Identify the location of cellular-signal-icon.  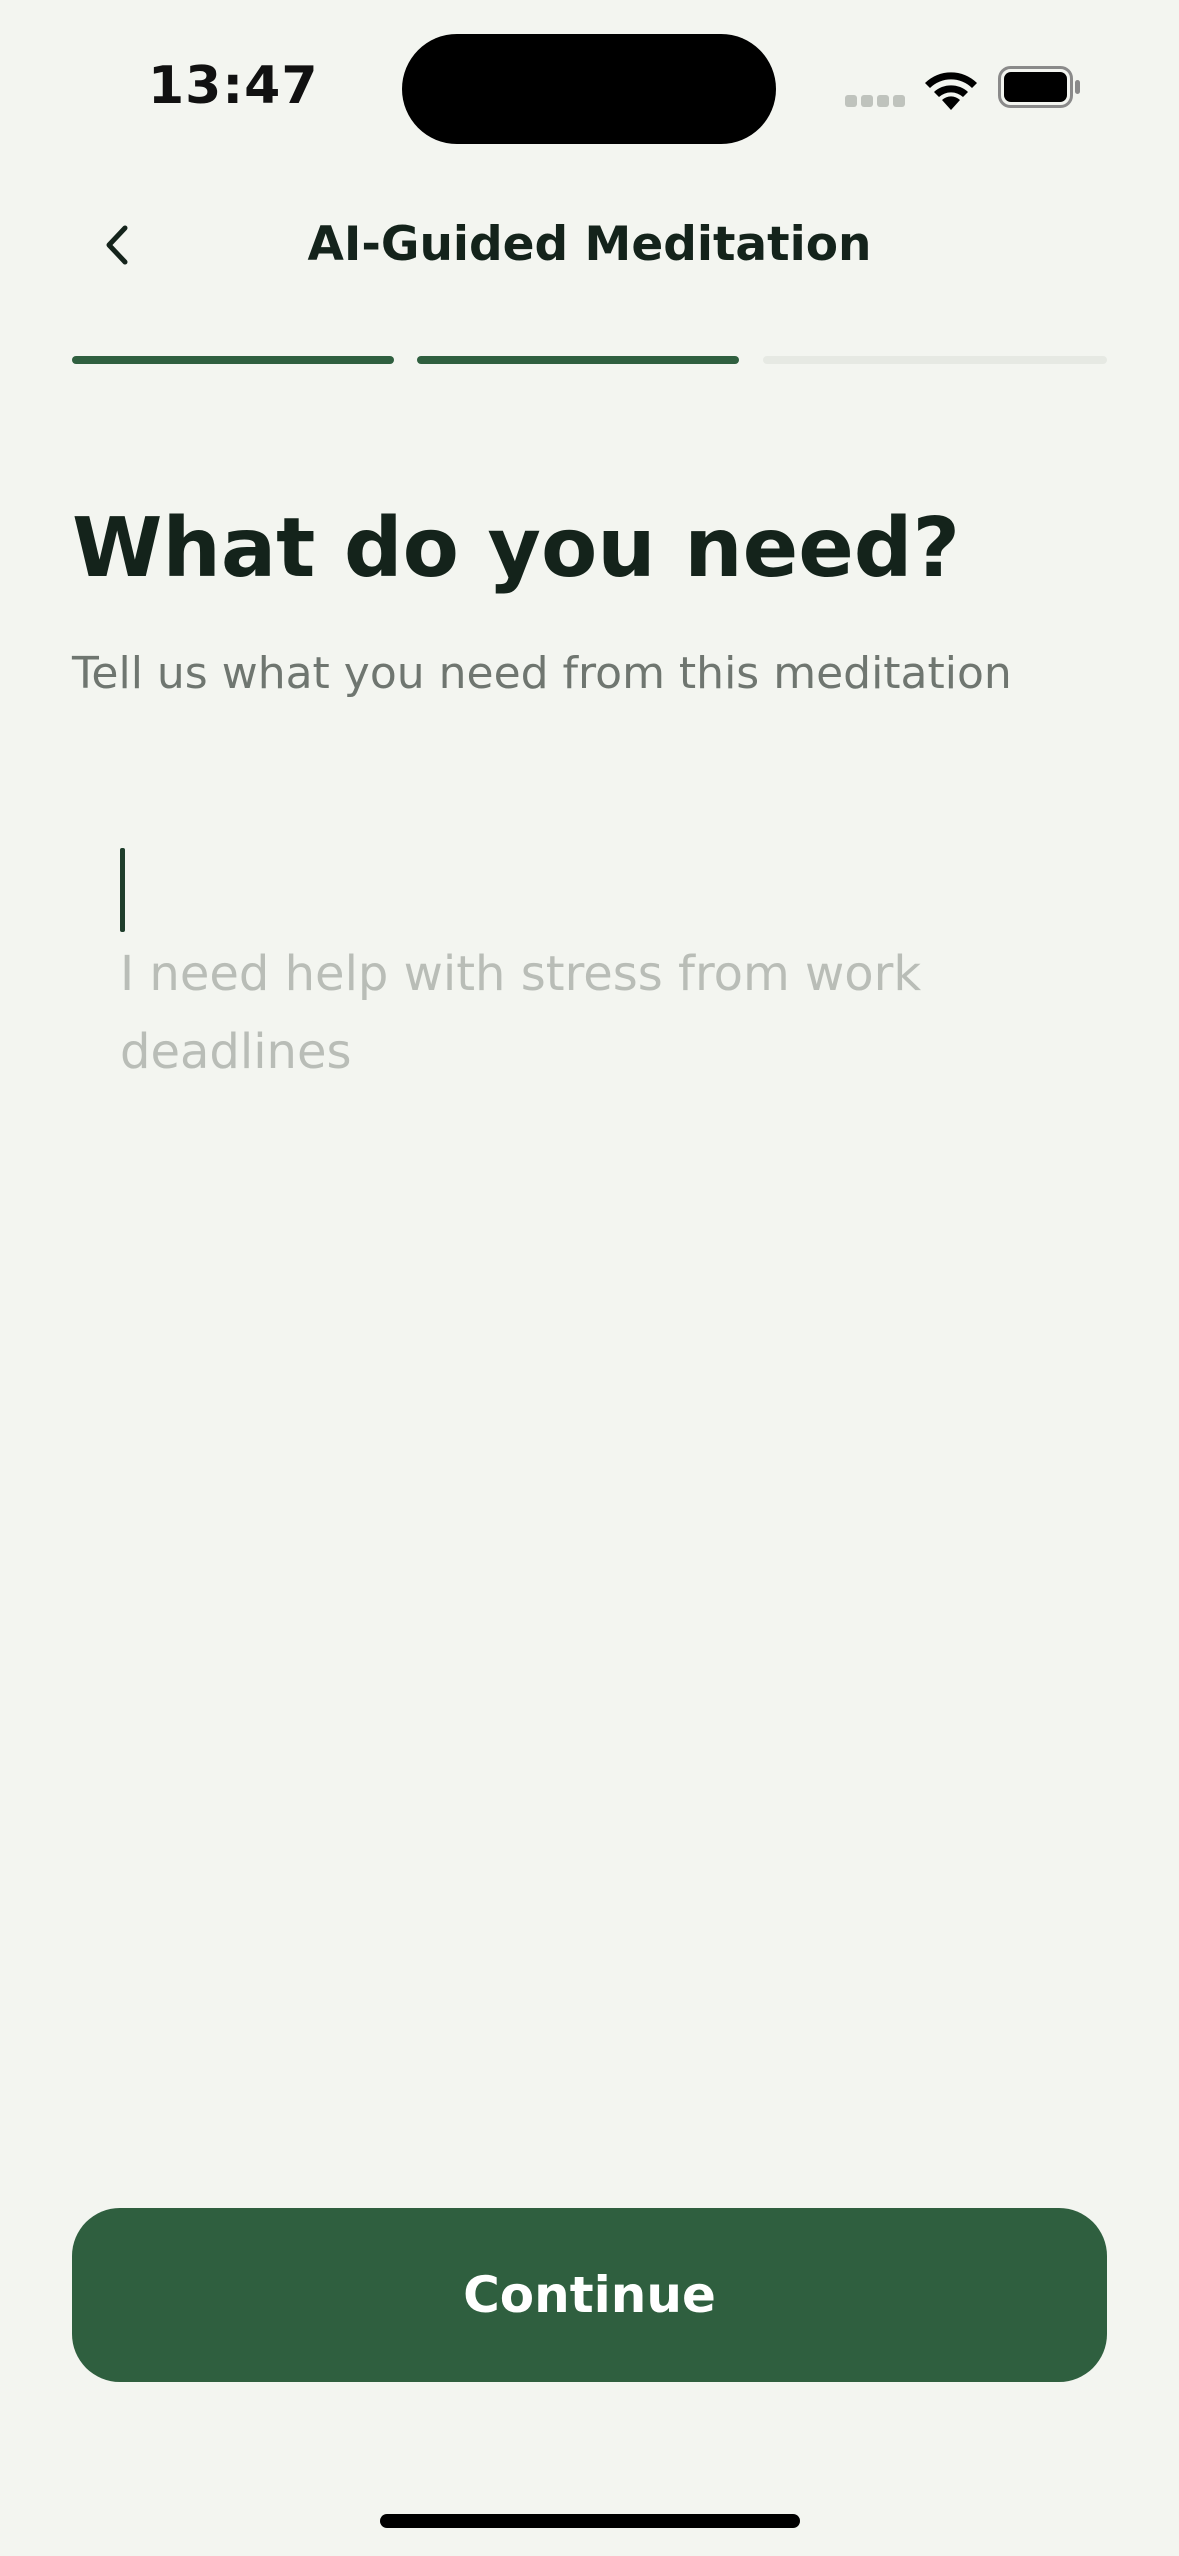
(875, 101).